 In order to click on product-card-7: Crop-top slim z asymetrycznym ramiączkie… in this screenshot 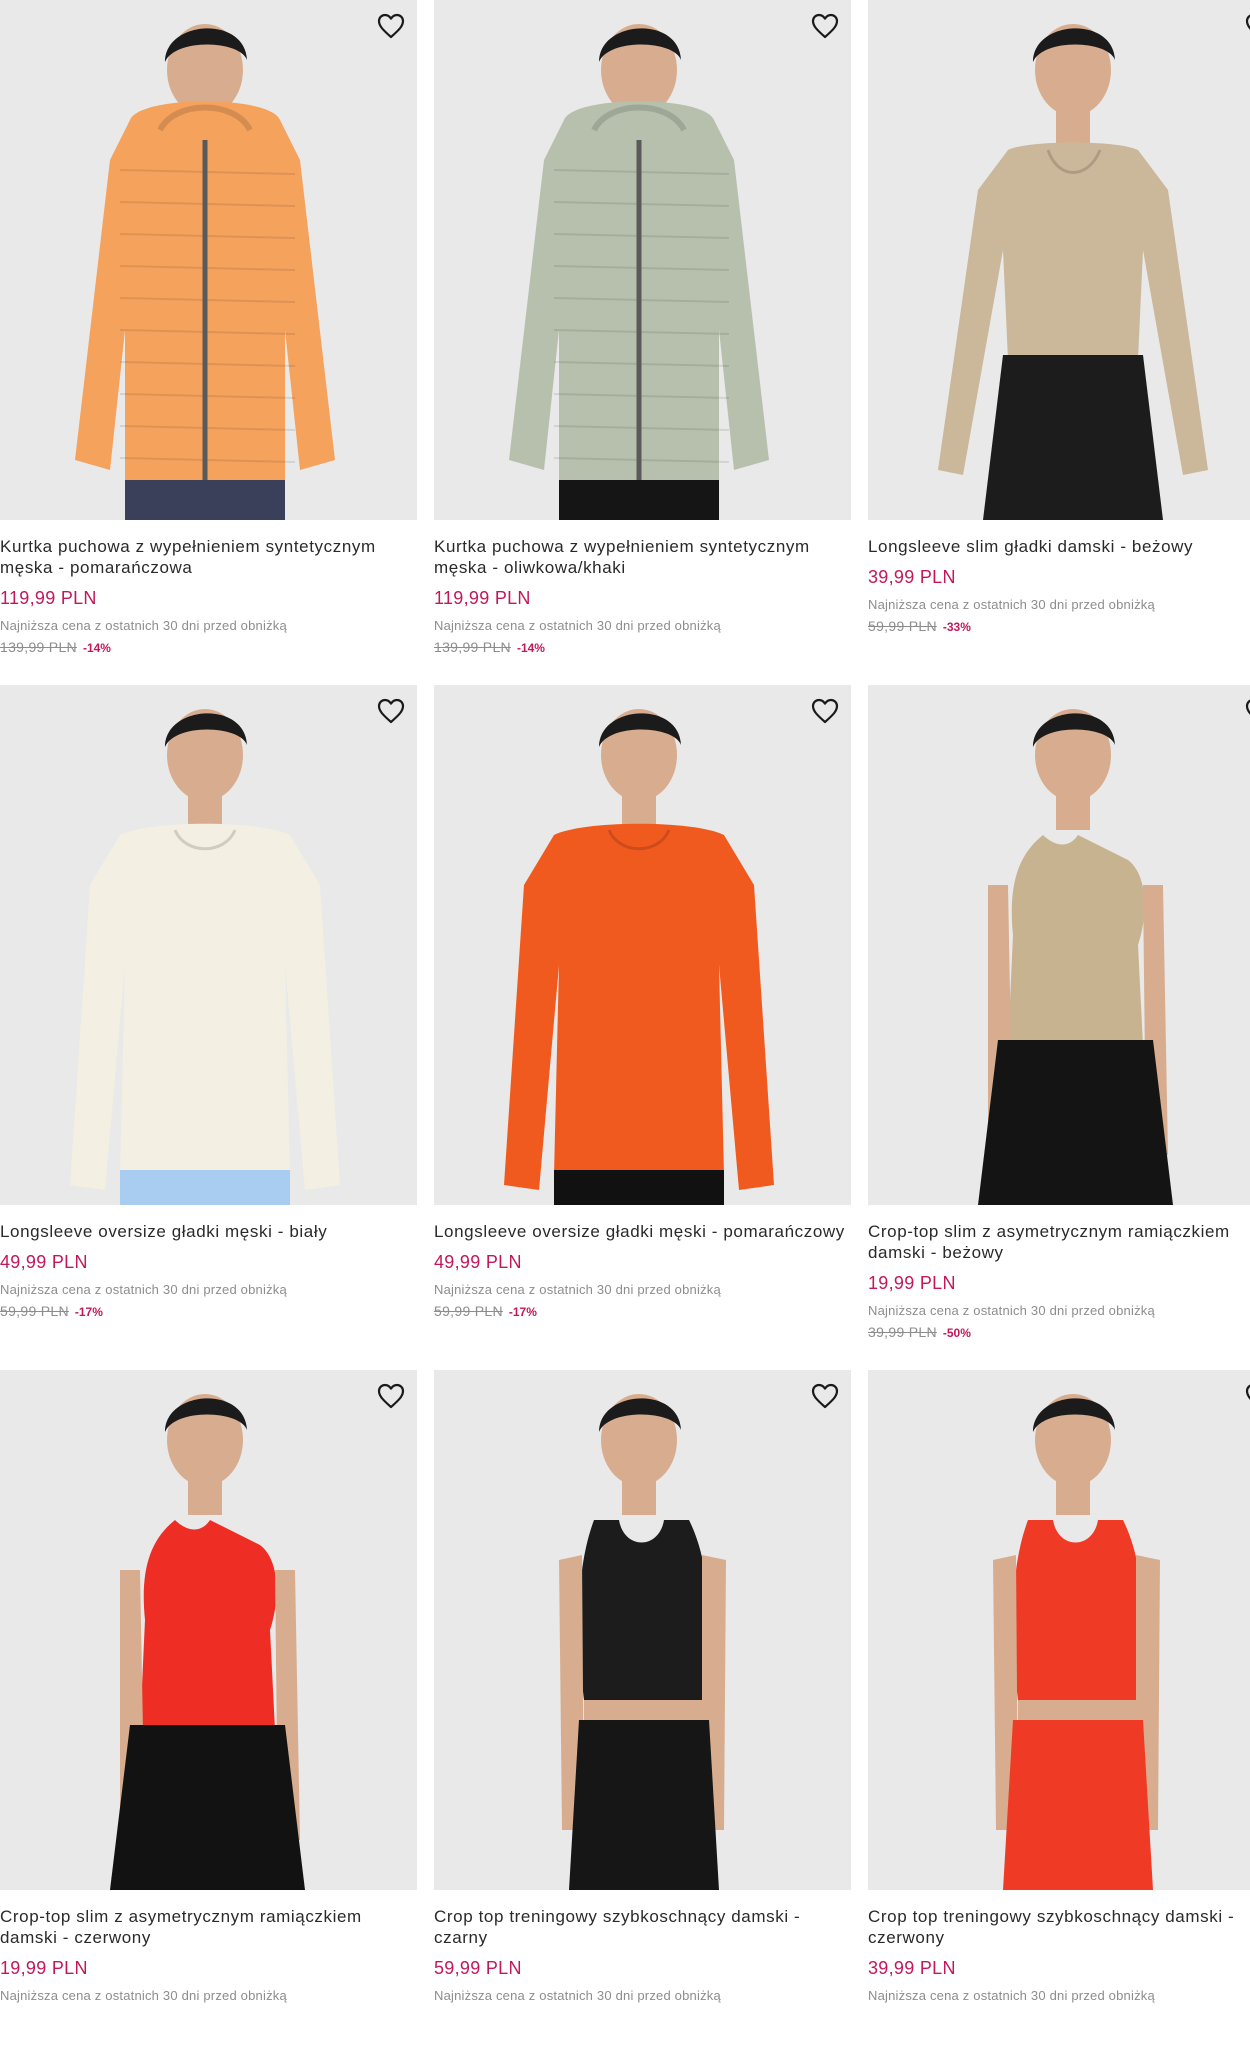, I will do `click(208, 1712)`.